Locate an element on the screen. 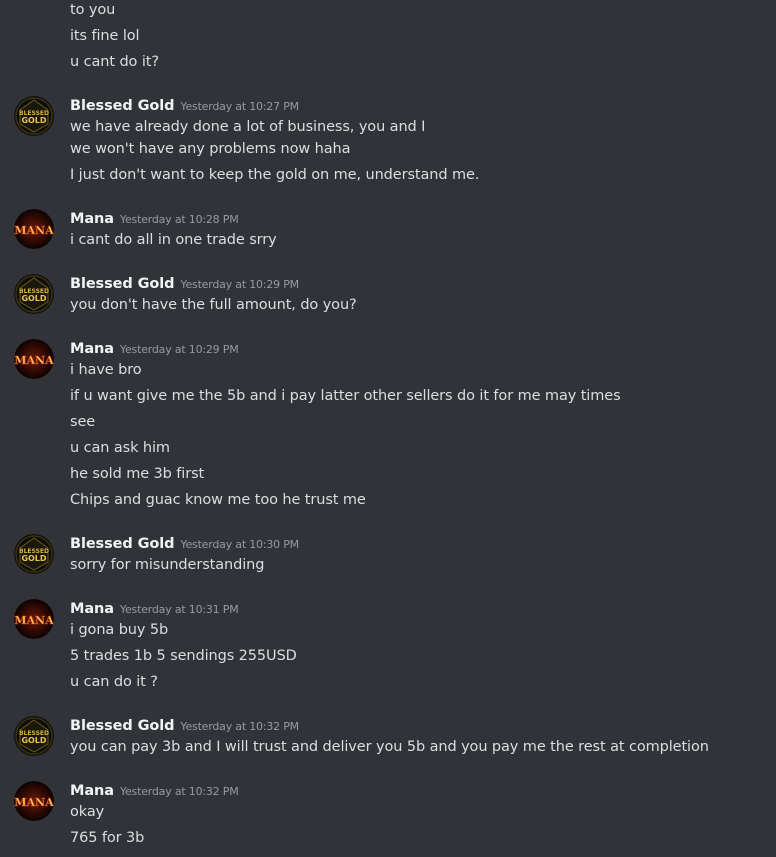  message-timestamp: Yesterday at 10:30 PM is located at coordinates (239, 544).